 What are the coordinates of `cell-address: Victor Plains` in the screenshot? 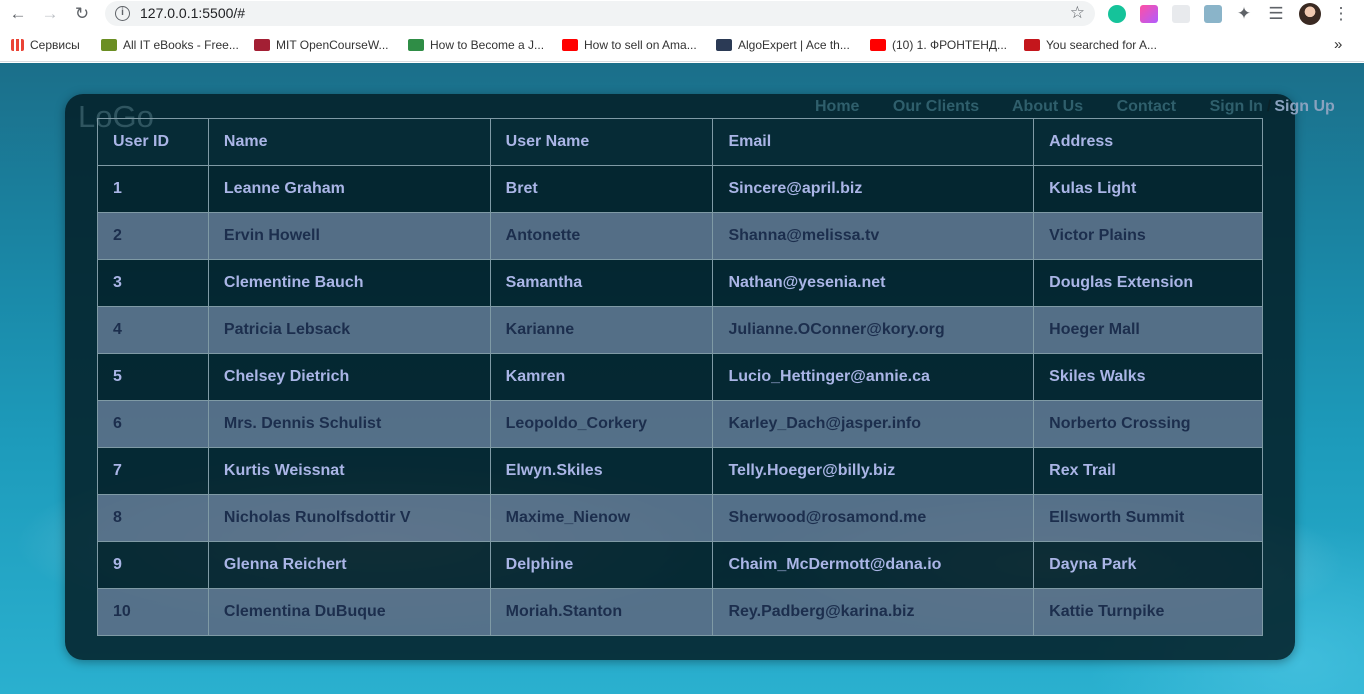 It's located at (1148, 236).